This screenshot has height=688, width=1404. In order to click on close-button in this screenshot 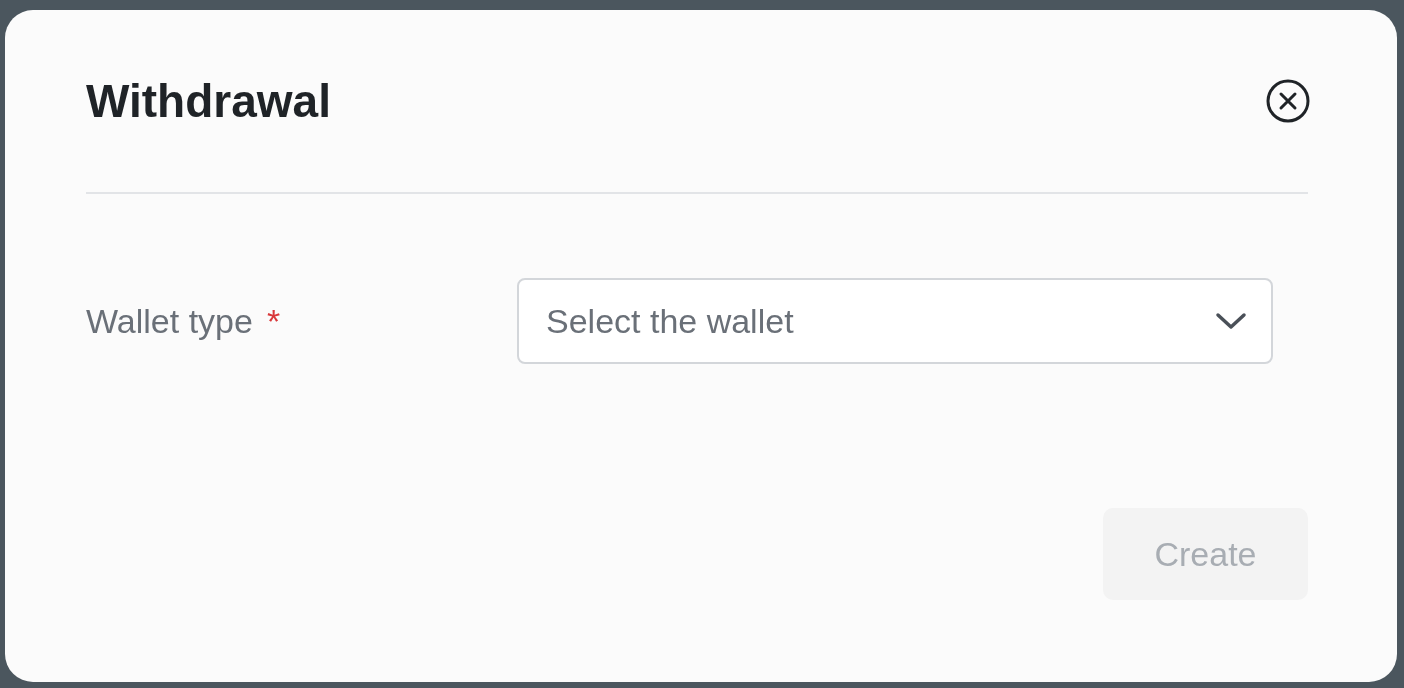, I will do `click(1288, 101)`.